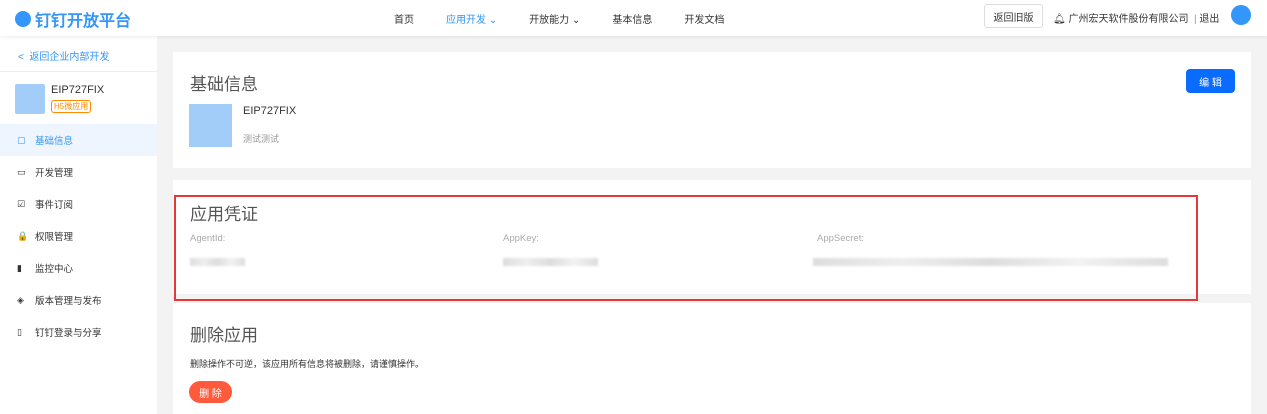  Describe the element at coordinates (78, 140) in the screenshot. I see `sidebar-item: ▢ 基础信息` at that location.